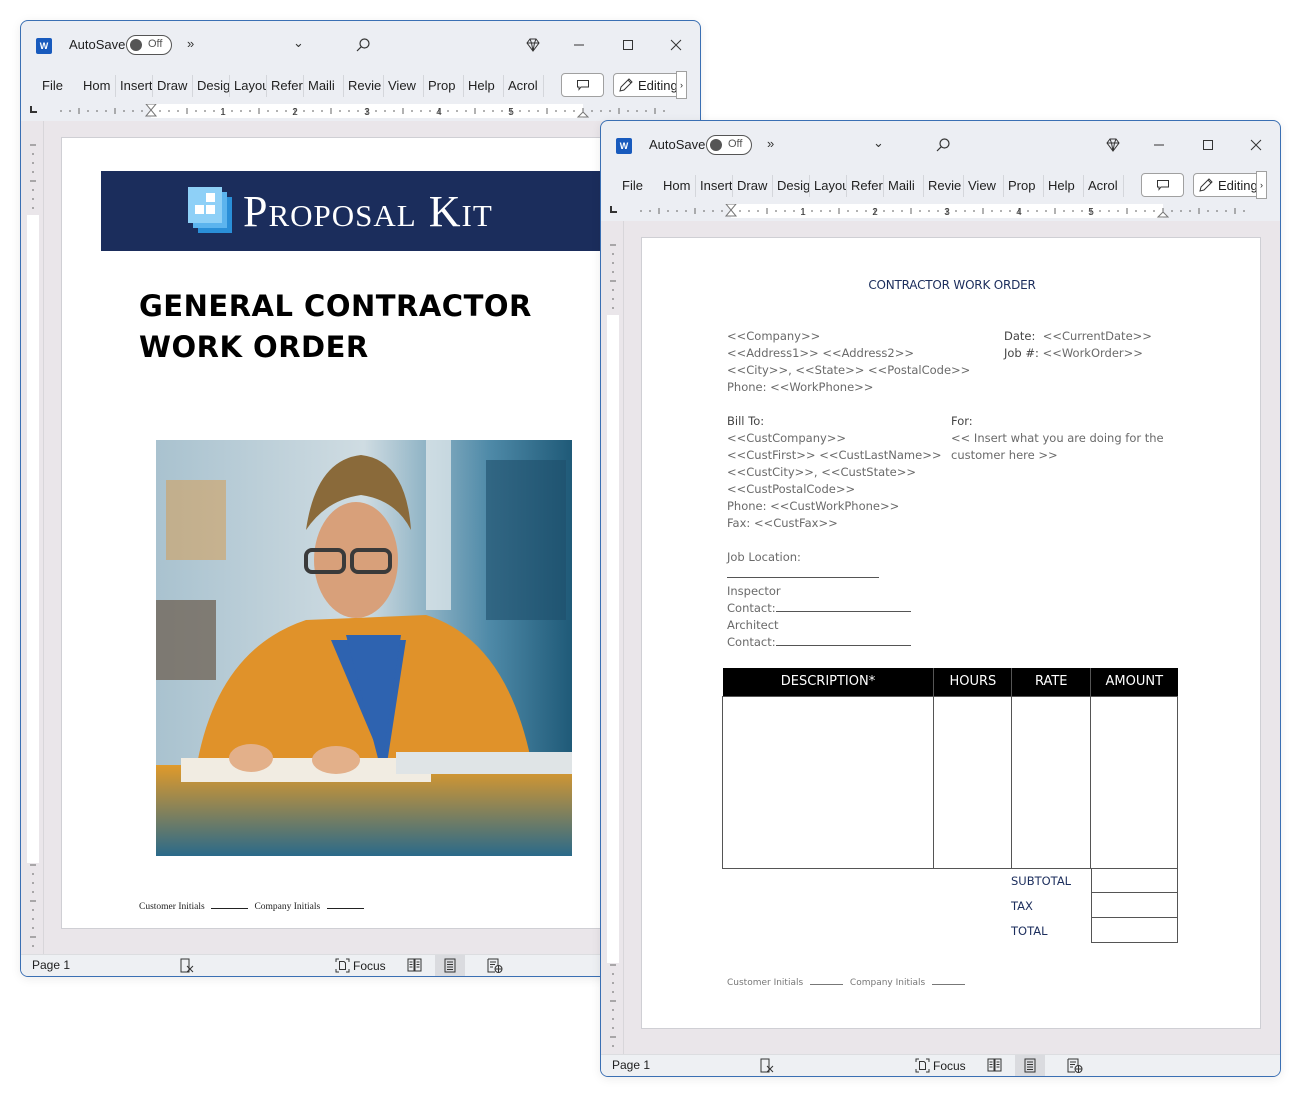 Image resolution: width=1300 pixels, height=1100 pixels. I want to click on ruler-number: 1, so click(803, 212).